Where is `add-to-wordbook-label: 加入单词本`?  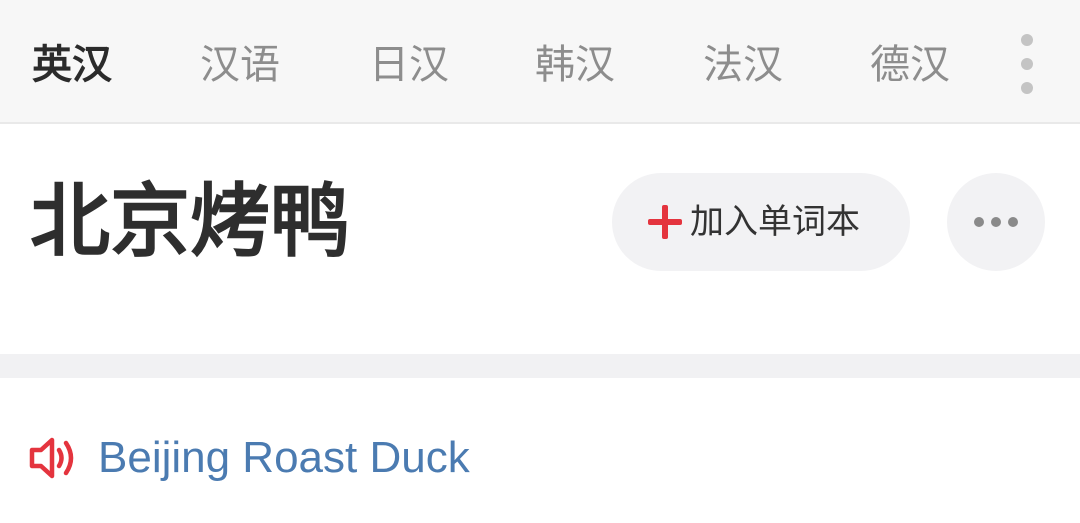
add-to-wordbook-label: 加入单词本 is located at coordinates (775, 222).